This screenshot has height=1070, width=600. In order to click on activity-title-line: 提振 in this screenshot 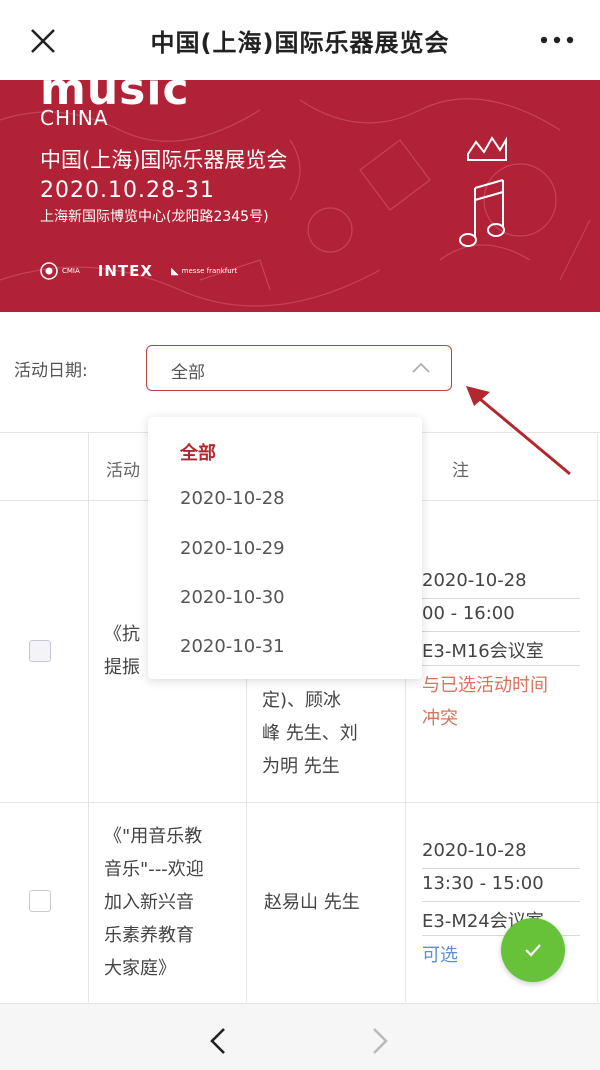, I will do `click(122, 667)`.